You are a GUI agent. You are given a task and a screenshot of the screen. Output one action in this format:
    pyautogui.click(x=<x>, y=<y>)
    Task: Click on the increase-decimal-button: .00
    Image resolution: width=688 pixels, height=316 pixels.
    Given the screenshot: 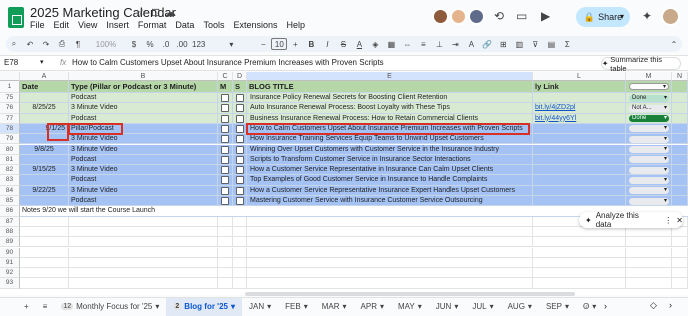 What is the action you would take?
    pyautogui.click(x=182, y=44)
    